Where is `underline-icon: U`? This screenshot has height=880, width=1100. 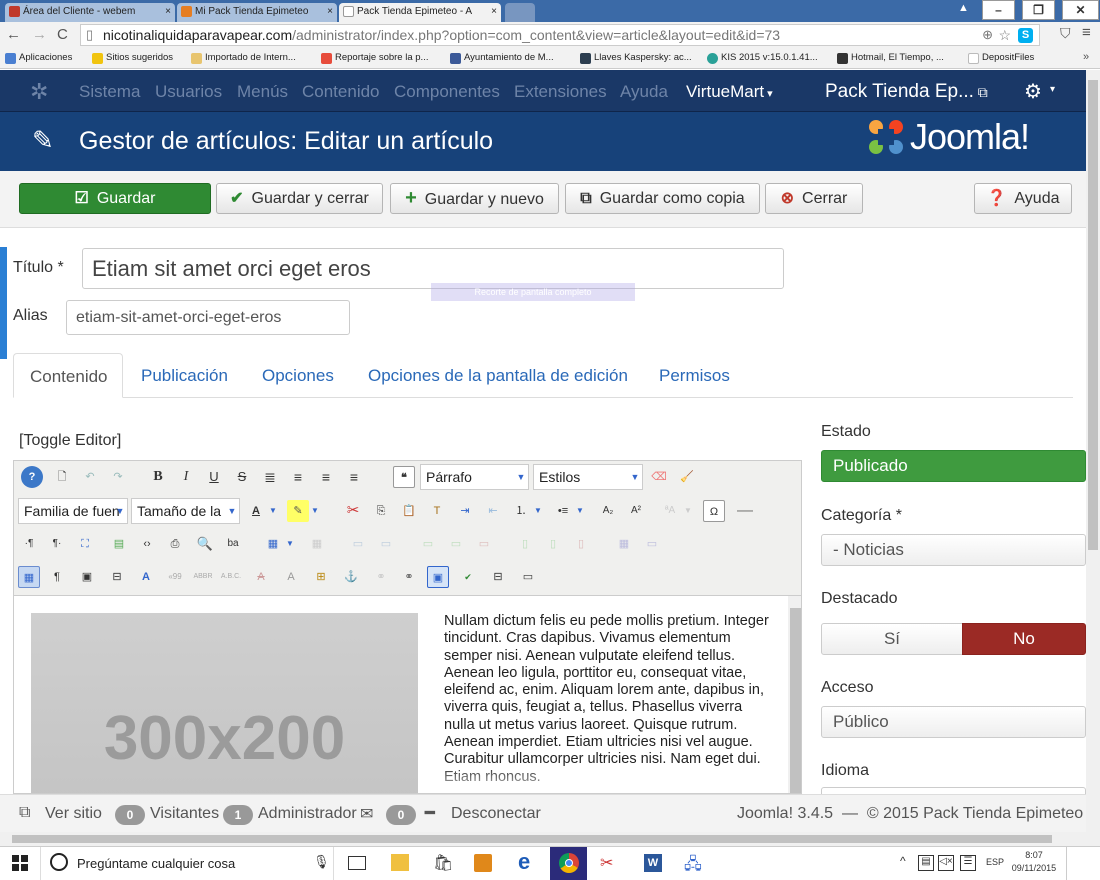
underline-icon: U is located at coordinates (214, 477).